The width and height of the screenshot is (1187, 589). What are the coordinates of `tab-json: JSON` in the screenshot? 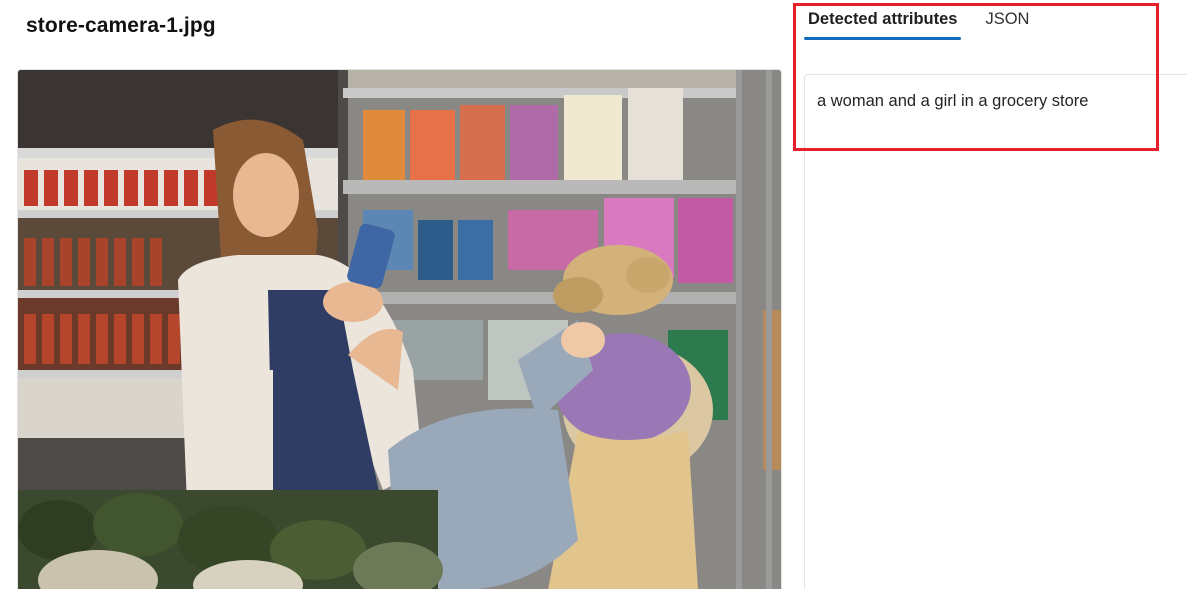 It's located at (1007, 24).